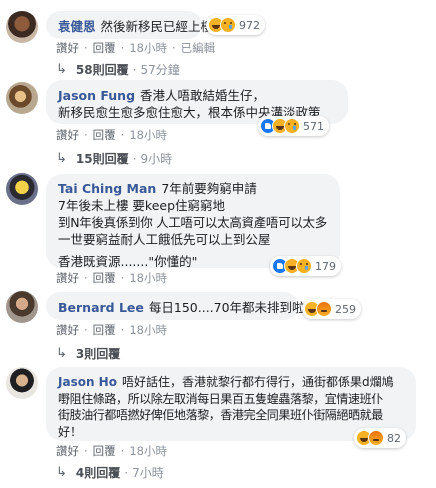 This screenshot has height=488, width=436. I want to click on reaction-summary: 972, so click(235, 25).